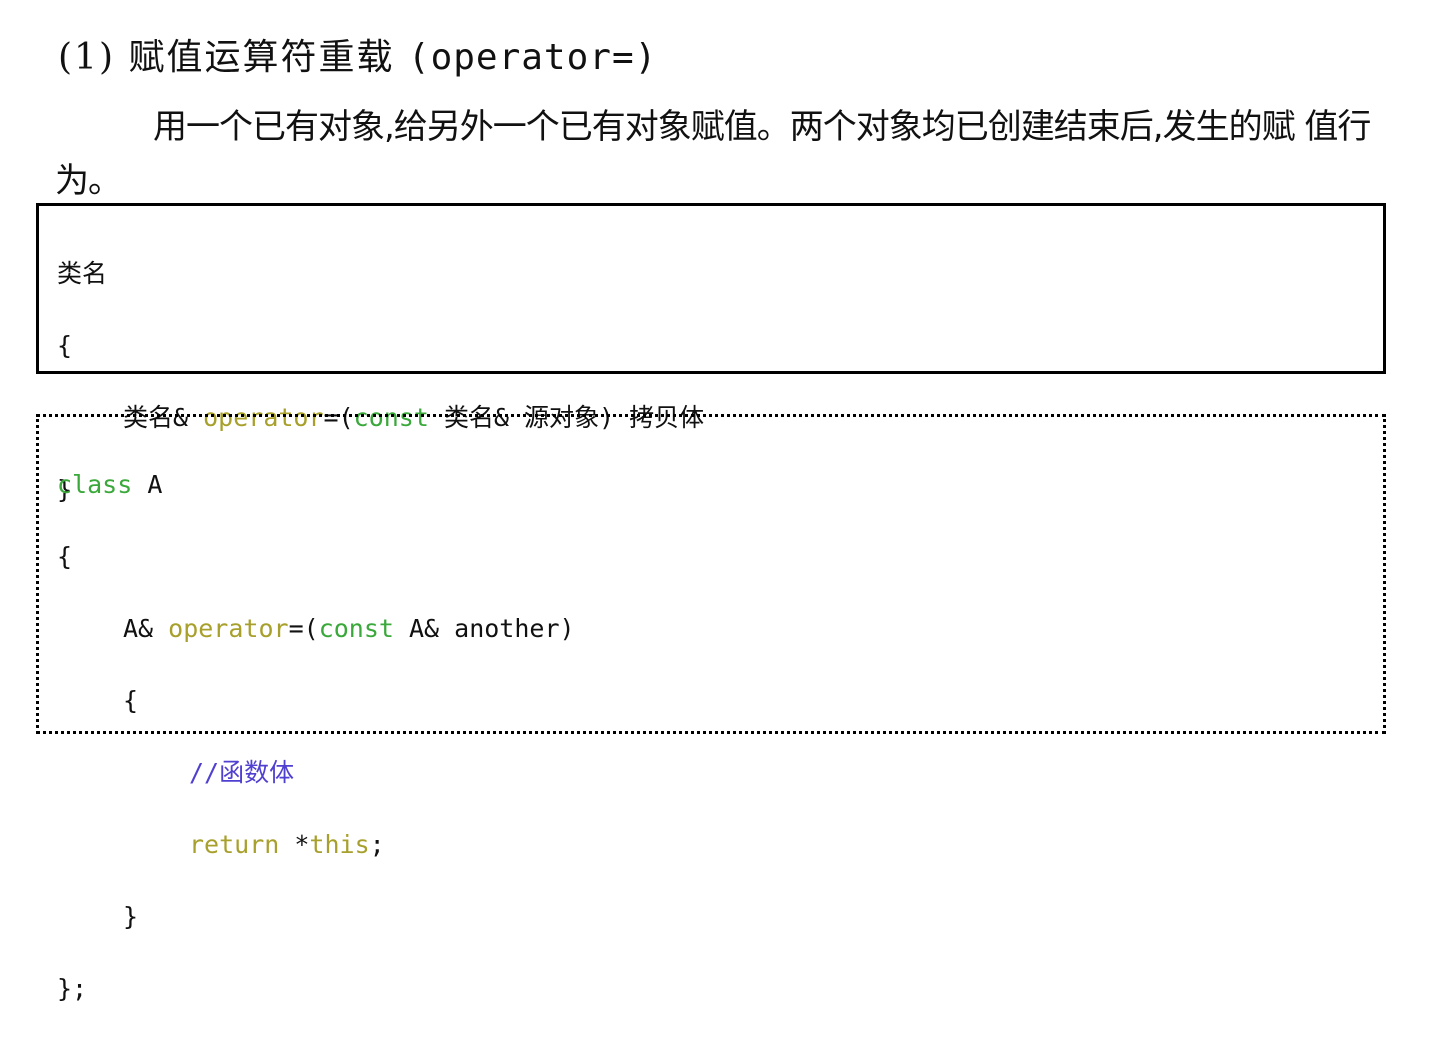 The image size is (1434, 1043). Describe the element at coordinates (228, 628) in the screenshot. I see `keyword-operator: operator` at that location.